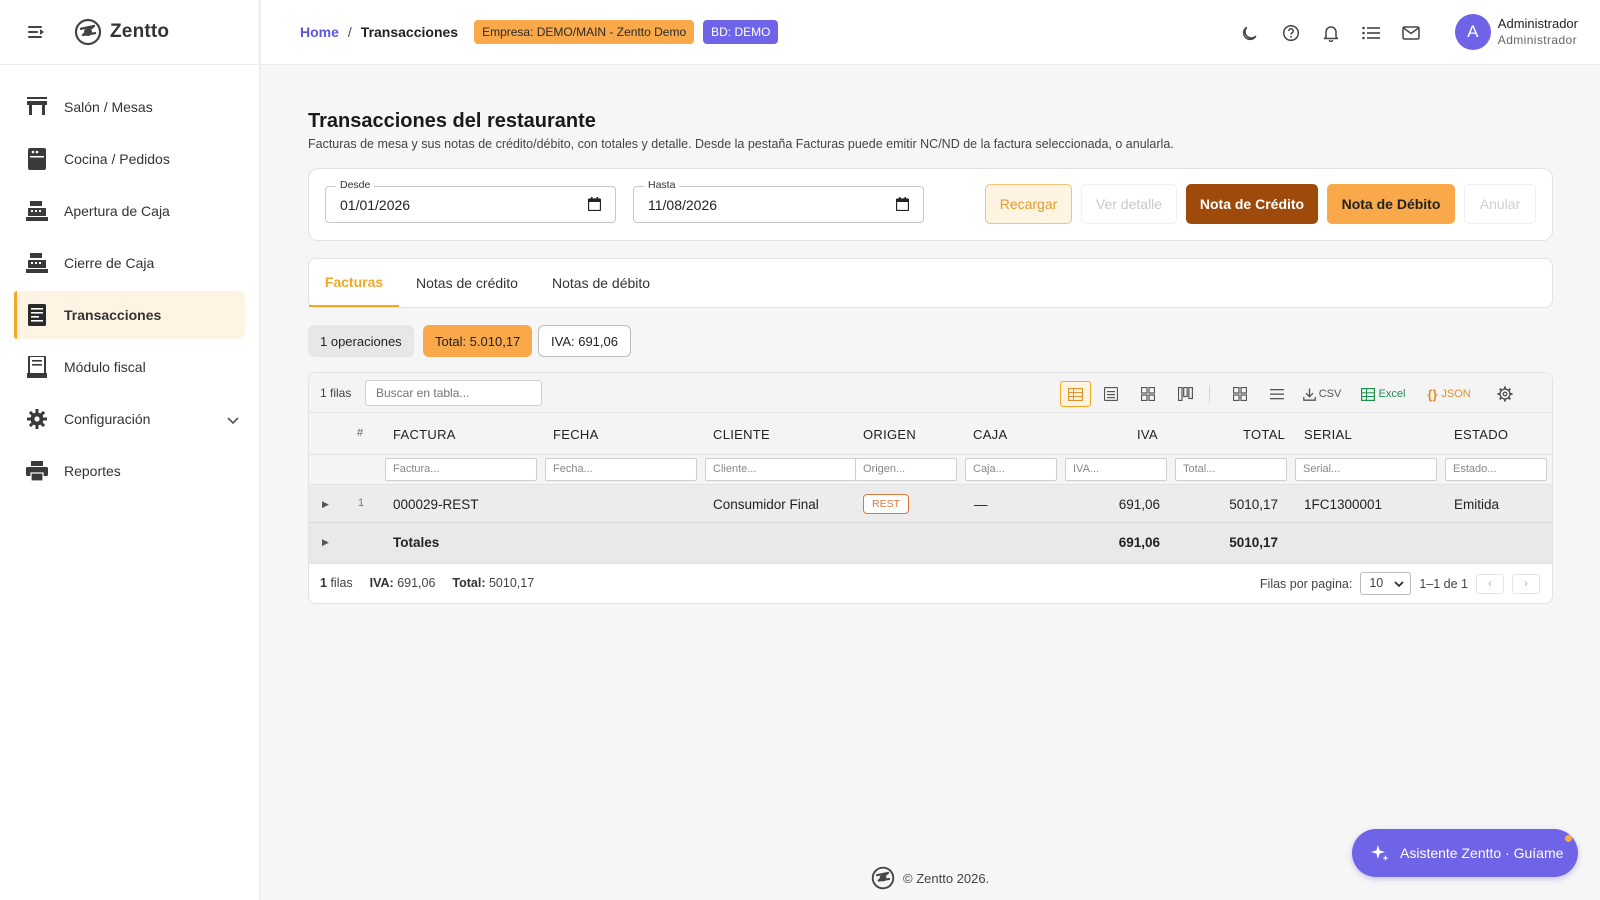 This screenshot has height=900, width=1600. Describe the element at coordinates (129, 211) in the screenshot. I see `sidebar-item-apertura-caja: Apertura de Caja` at that location.